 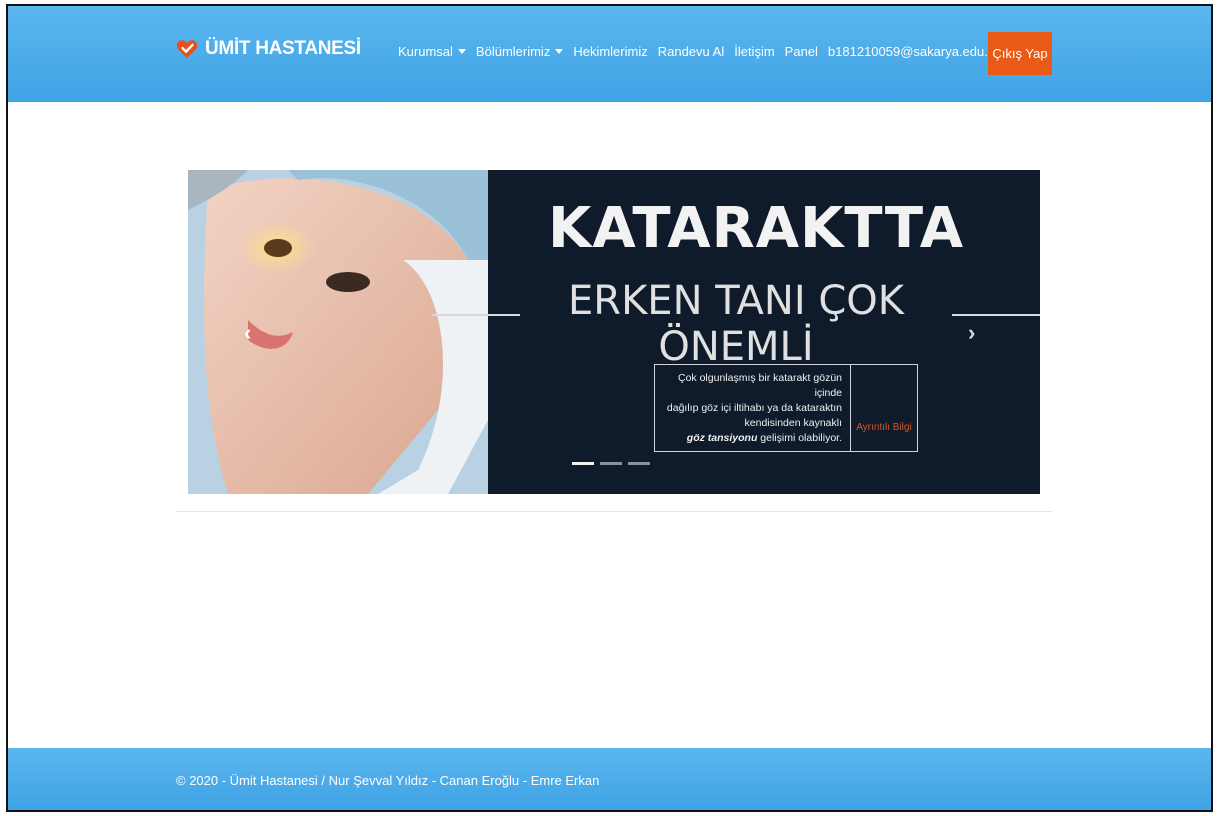 What do you see at coordinates (691, 51) in the screenshot?
I see `nav-item-randevu-al: Randevu Al` at bounding box center [691, 51].